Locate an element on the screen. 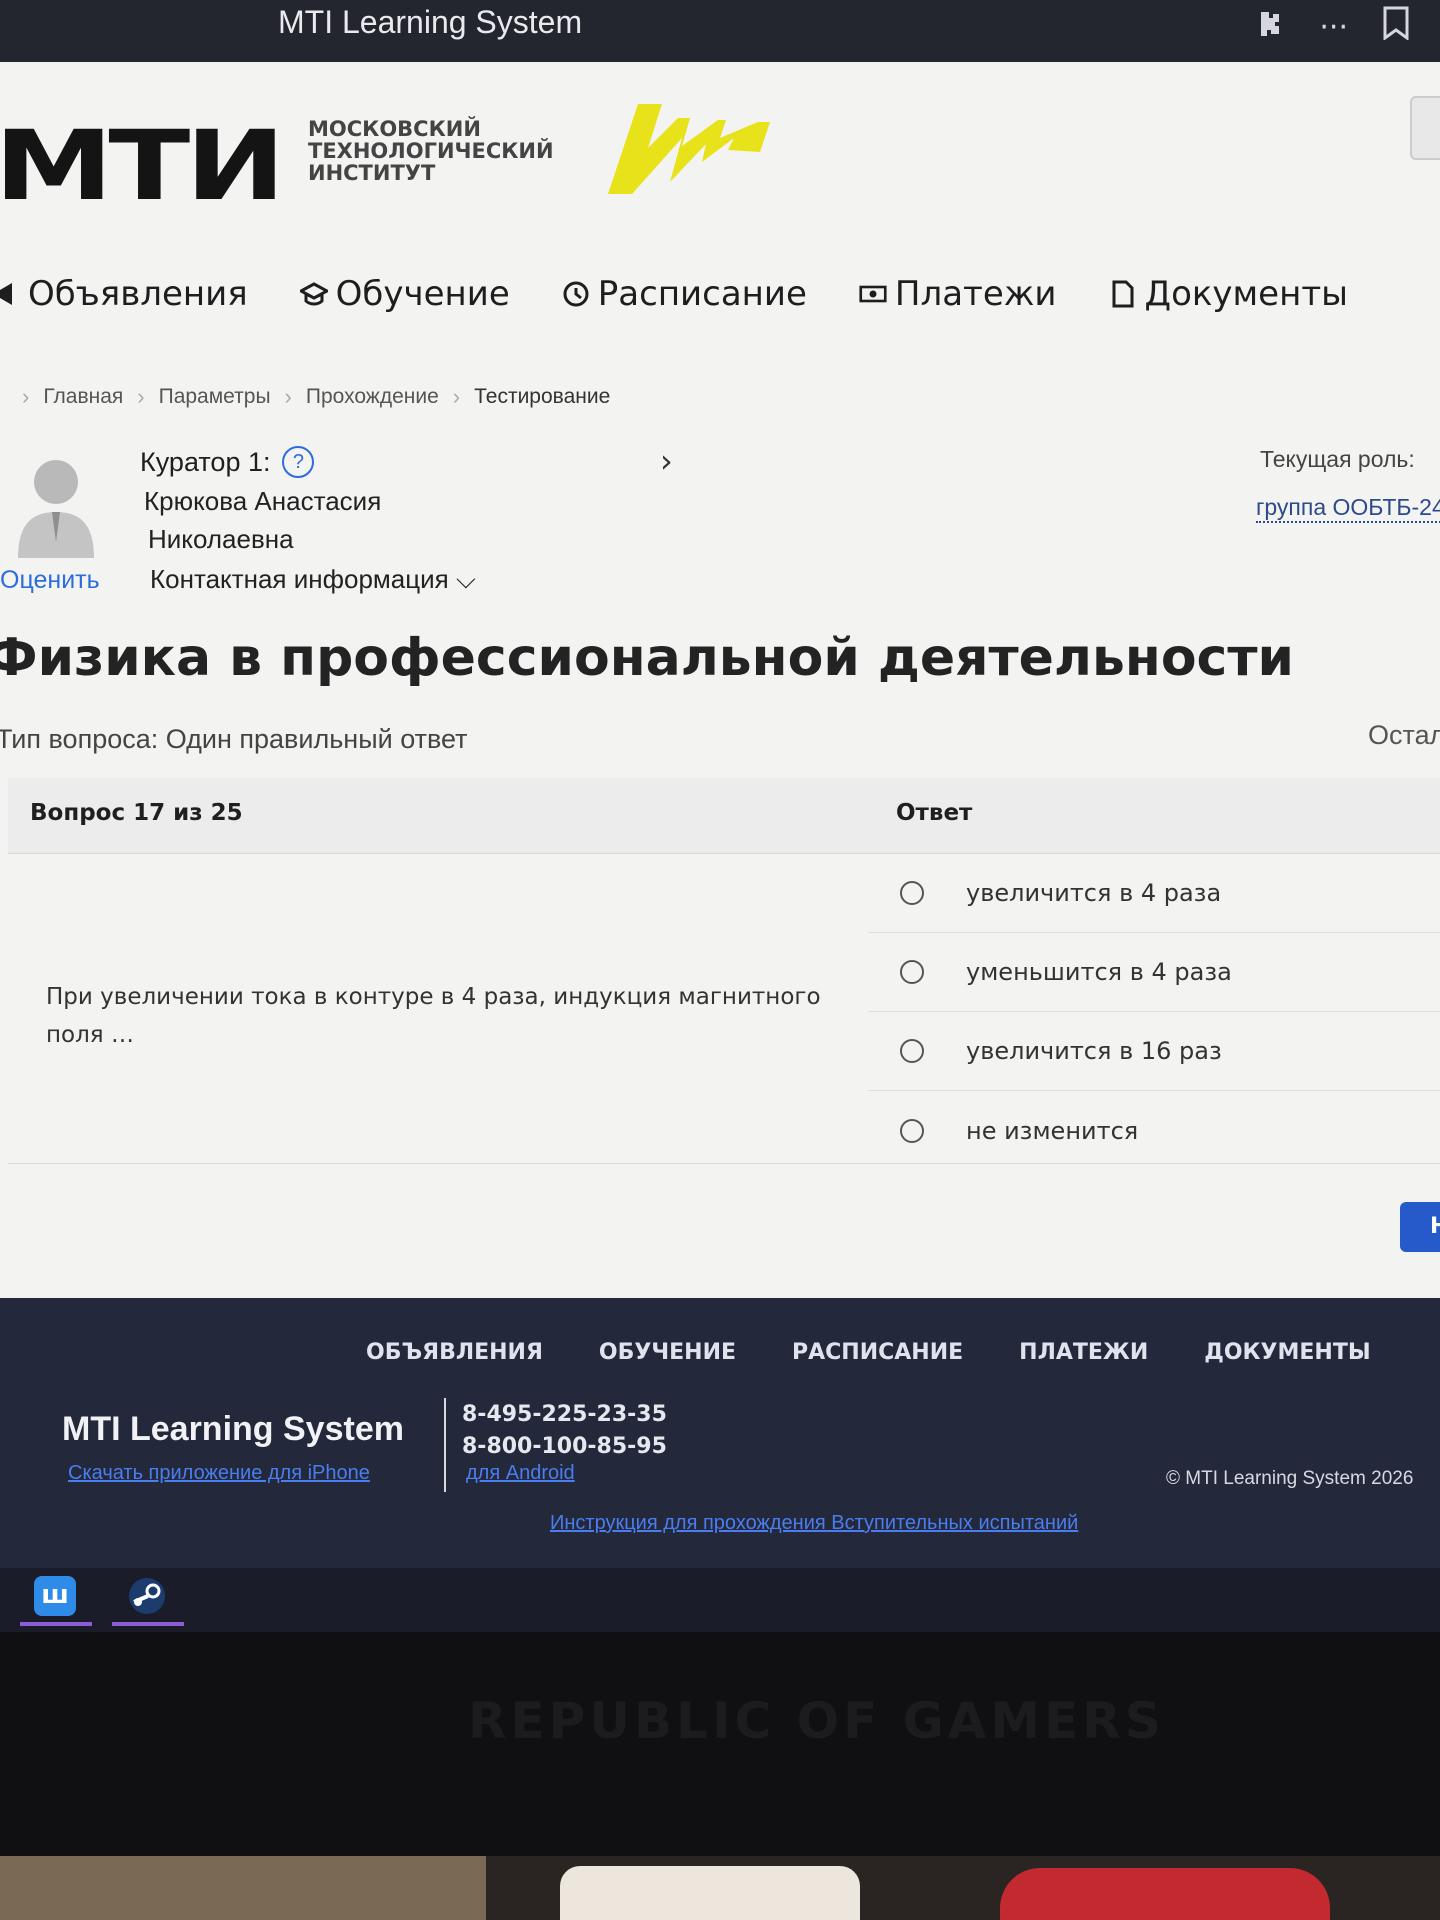 The image size is (1440, 1920). wallpaper-app-icon: ш is located at coordinates (55, 1596).